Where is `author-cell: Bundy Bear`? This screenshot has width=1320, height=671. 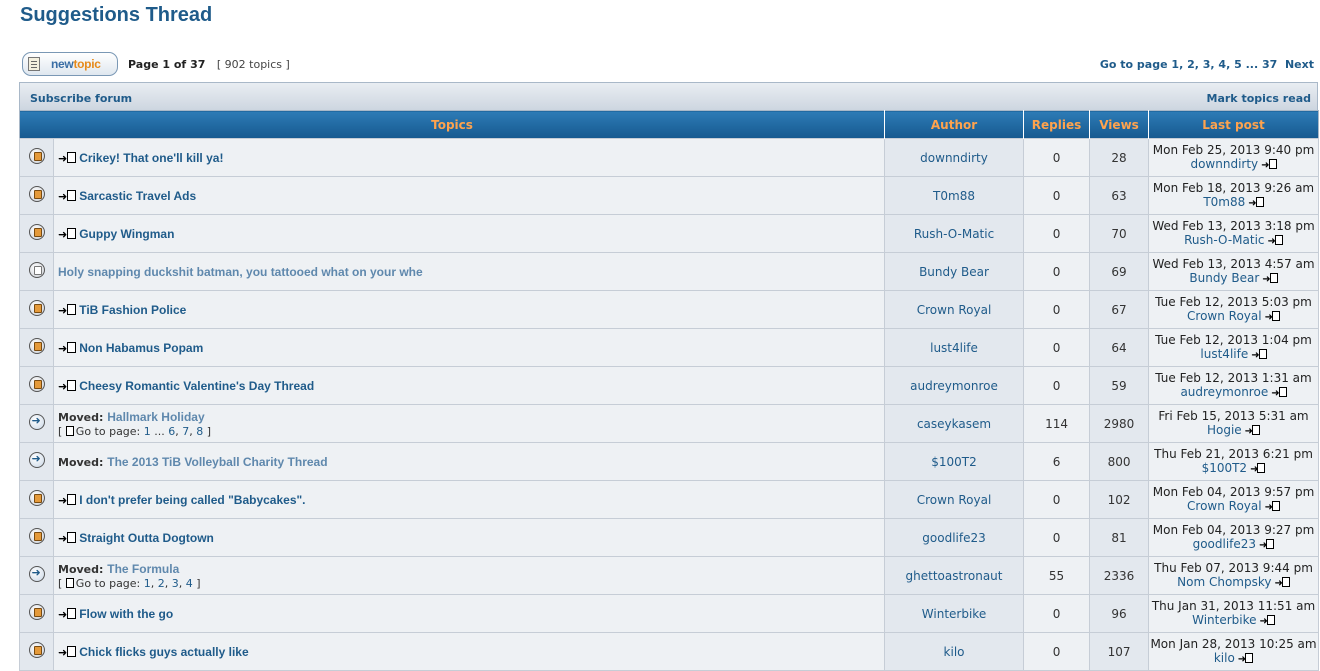 author-cell: Bundy Bear is located at coordinates (954, 271).